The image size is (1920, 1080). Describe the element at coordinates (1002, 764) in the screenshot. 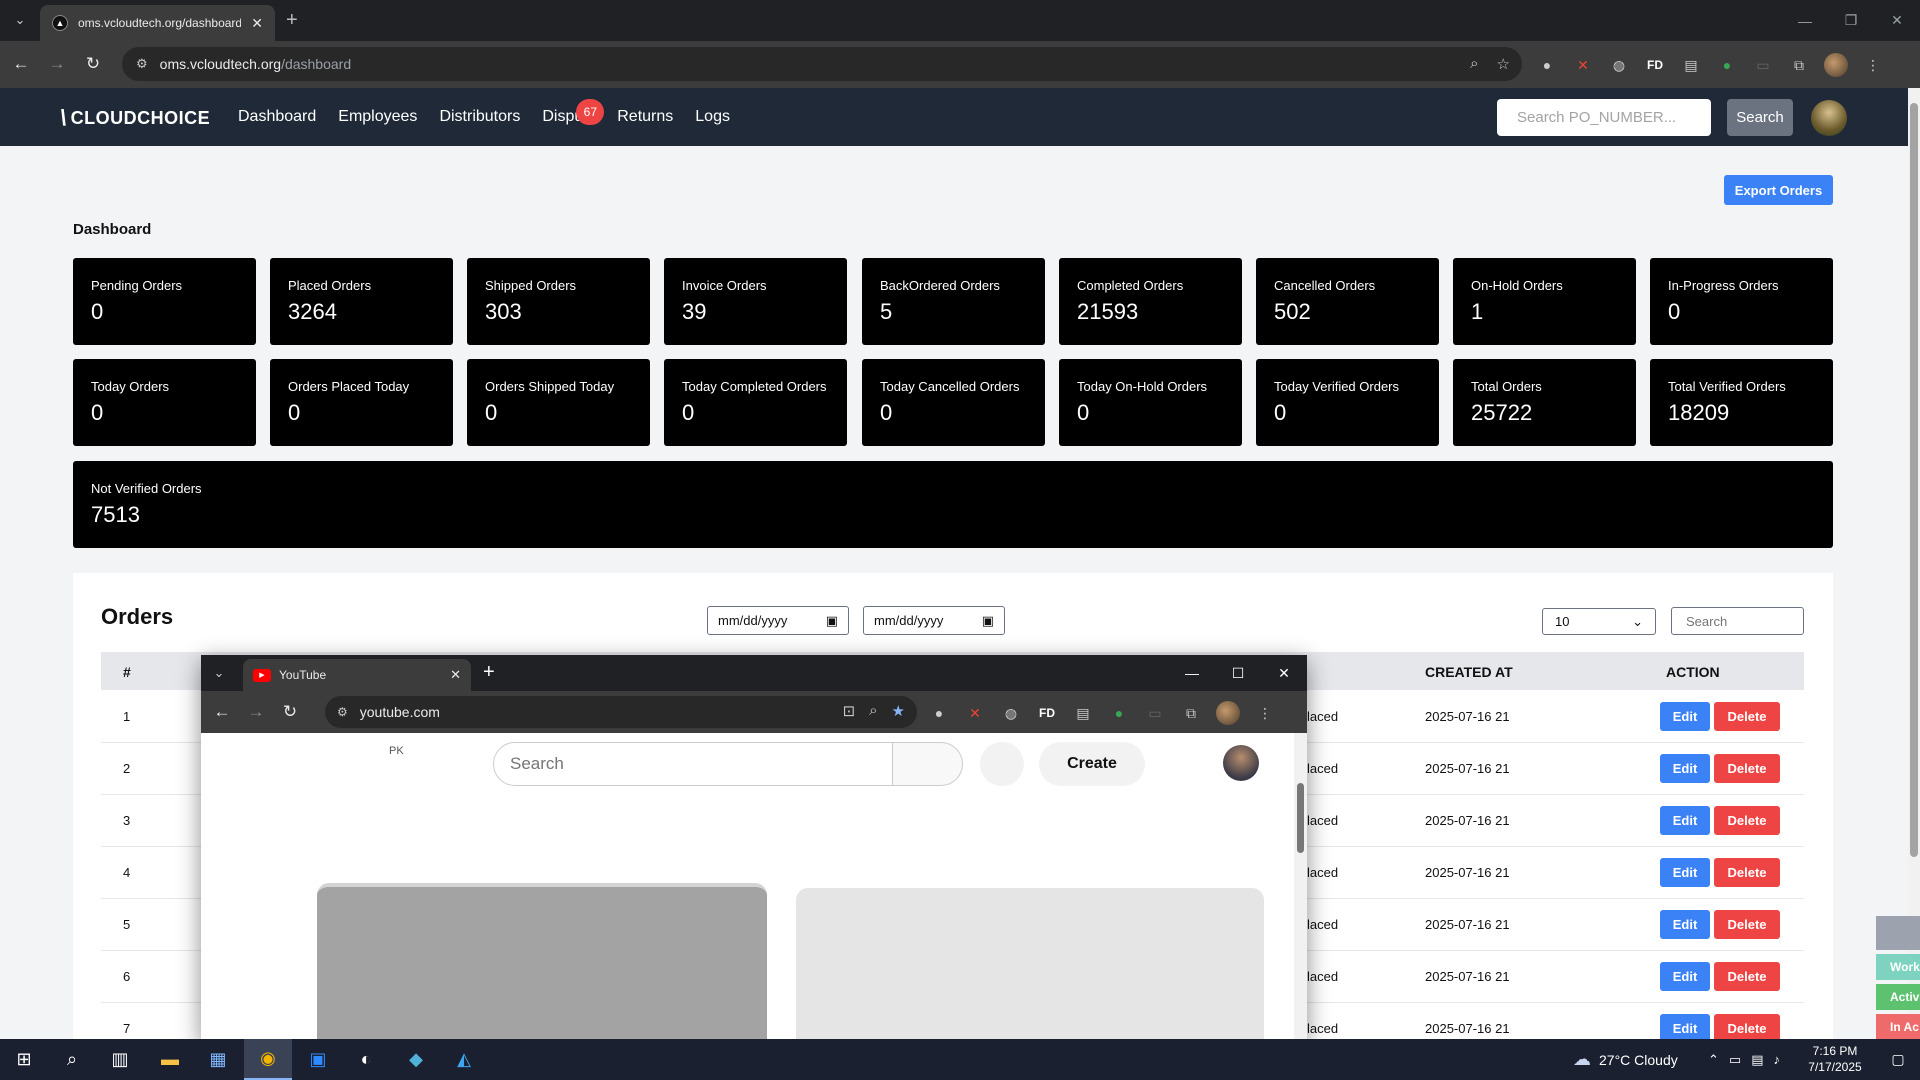

I see `yt-voice-search-button` at that location.